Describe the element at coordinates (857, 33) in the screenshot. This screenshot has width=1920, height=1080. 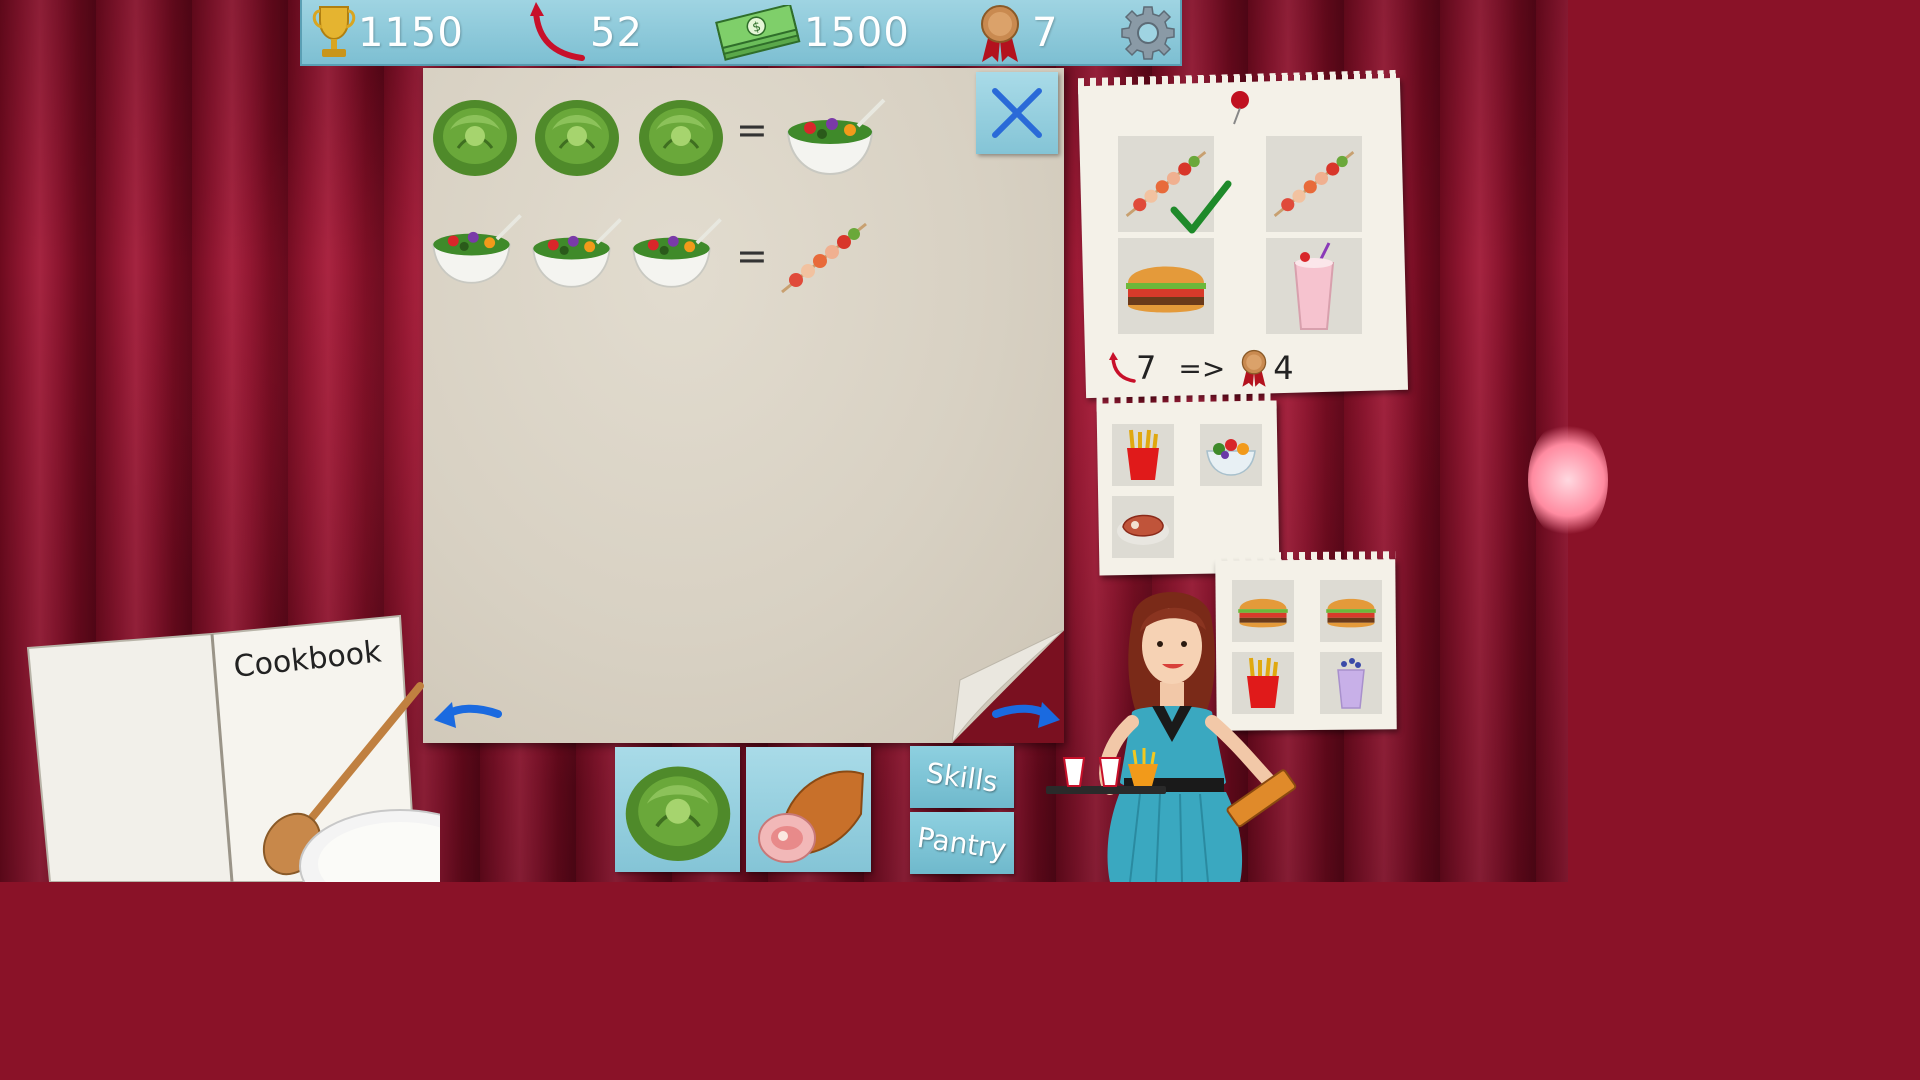
I see `money-value: 1500` at that location.